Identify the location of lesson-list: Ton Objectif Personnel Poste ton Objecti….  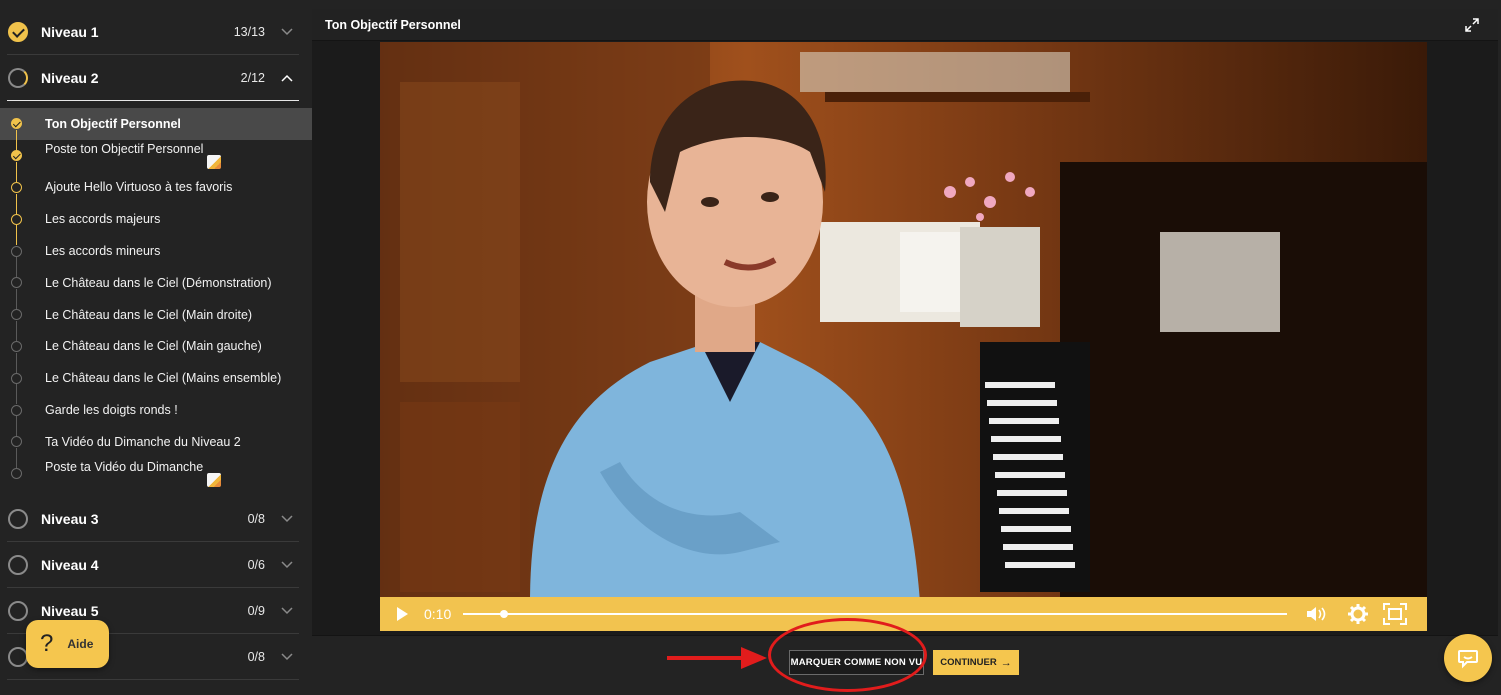
(156, 299).